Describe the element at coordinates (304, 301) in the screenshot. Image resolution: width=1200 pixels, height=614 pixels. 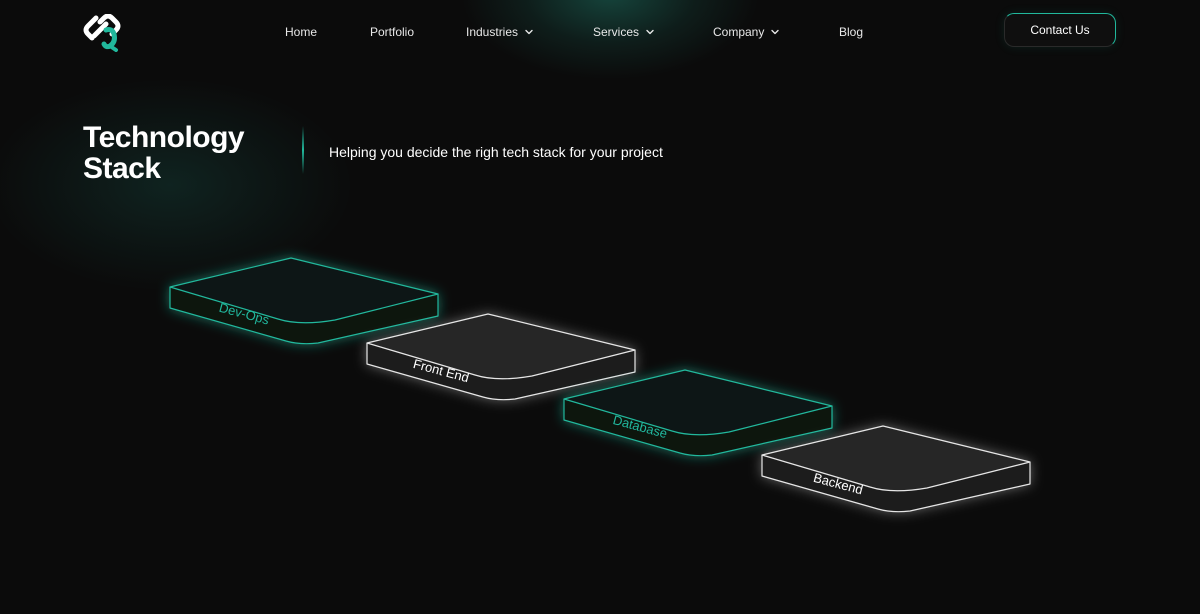
I see `tile-dev-ops: Dev-Ops` at that location.